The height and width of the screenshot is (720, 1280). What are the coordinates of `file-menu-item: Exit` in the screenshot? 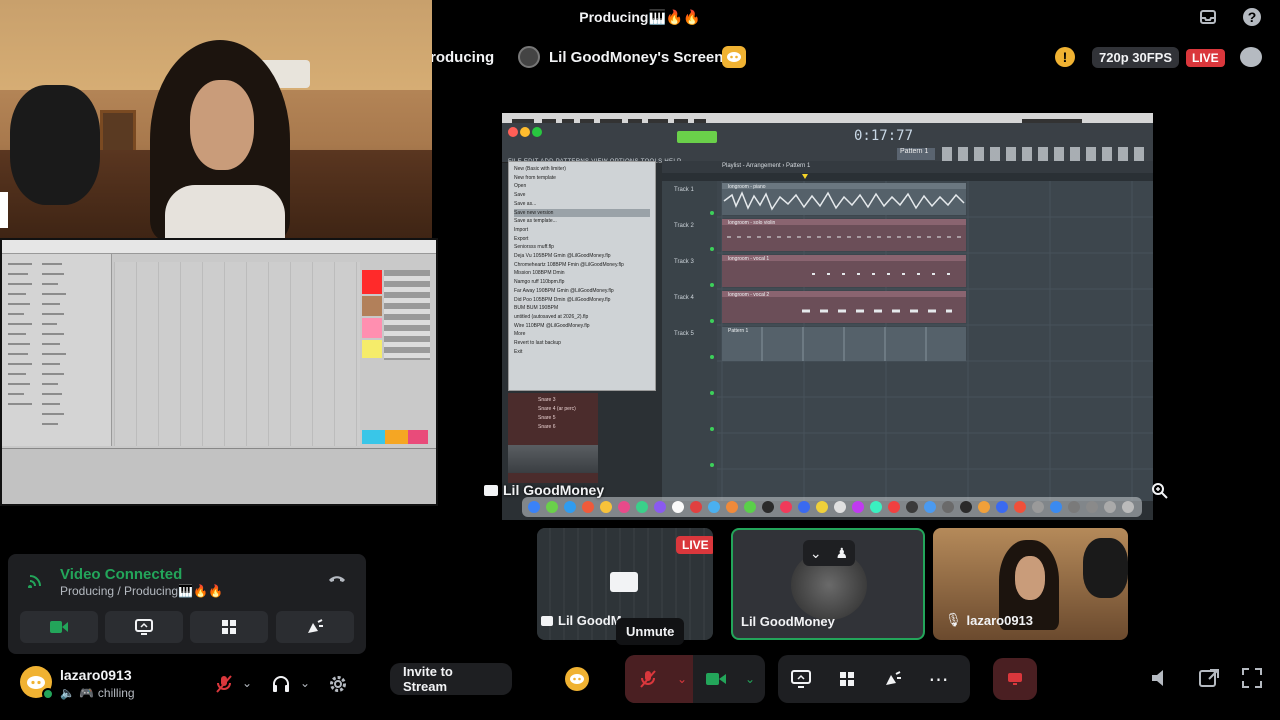 It's located at (582, 352).